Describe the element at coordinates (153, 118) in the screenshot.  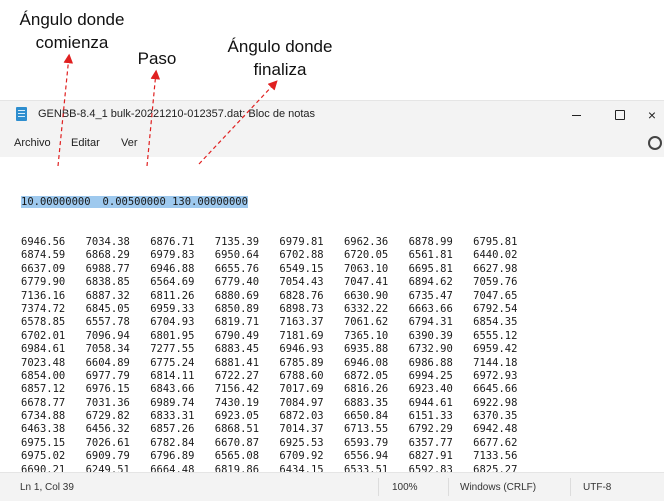
I see `arrow-step` at that location.